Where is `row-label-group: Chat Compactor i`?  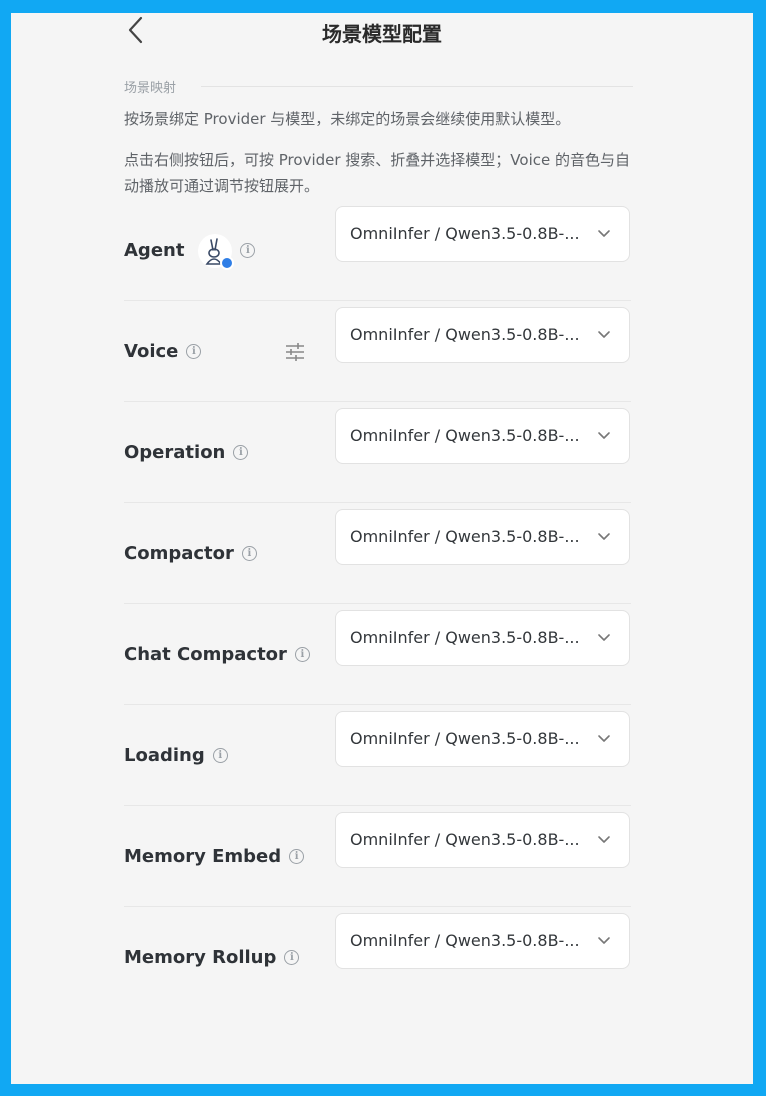 row-label-group: Chat Compactor i is located at coordinates (217, 654).